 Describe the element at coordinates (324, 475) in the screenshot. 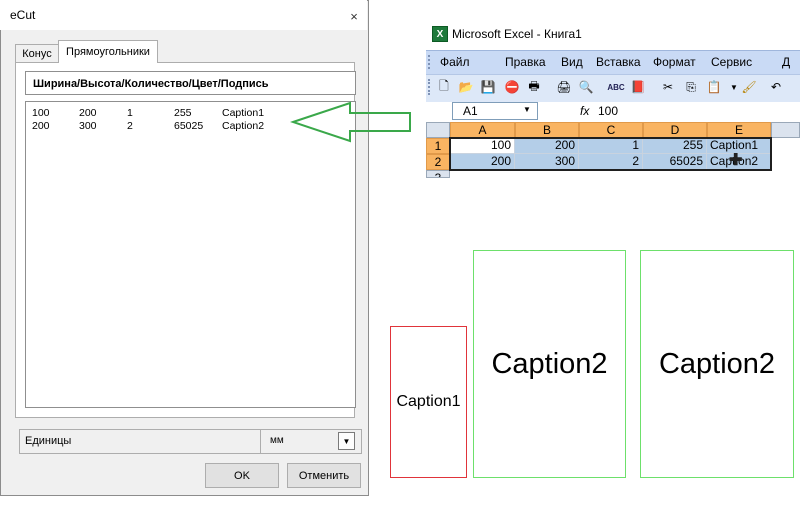

I see `cancel-button: Отменить` at that location.